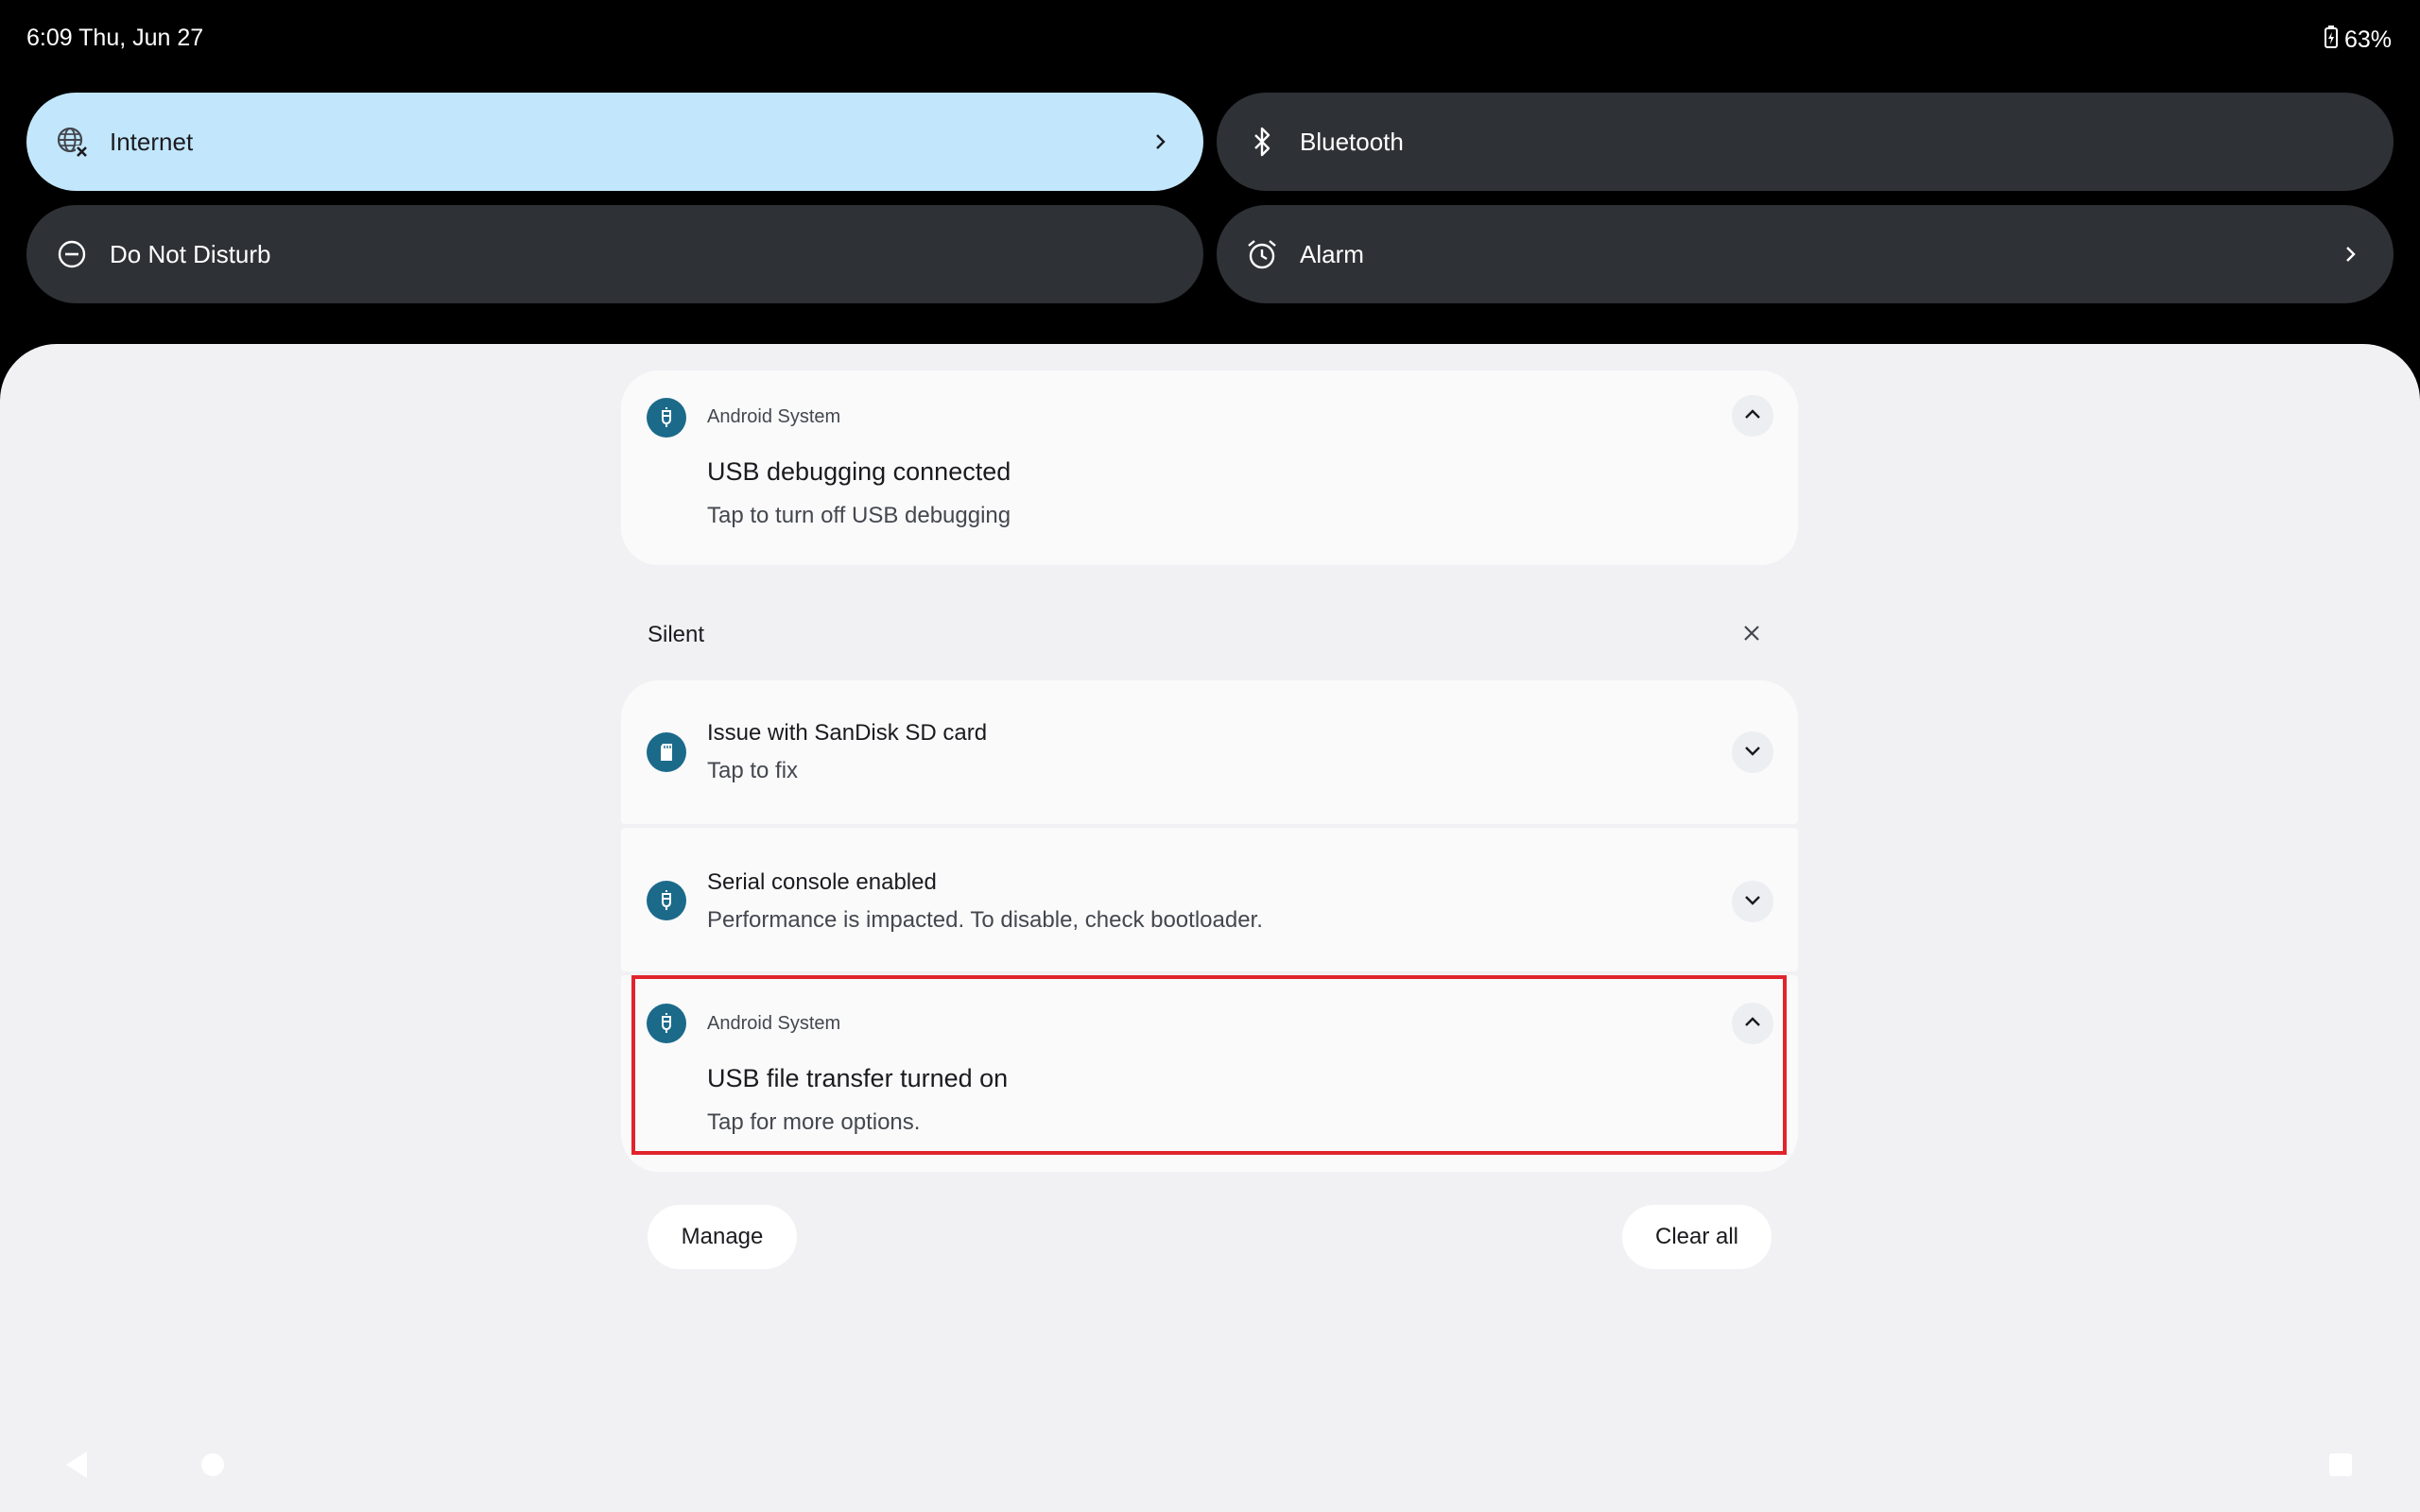 The image size is (2420, 1512). What do you see at coordinates (1210, 752) in the screenshot?
I see `notification-sd-card: Issue with SanDisk SD card Tap to fix` at bounding box center [1210, 752].